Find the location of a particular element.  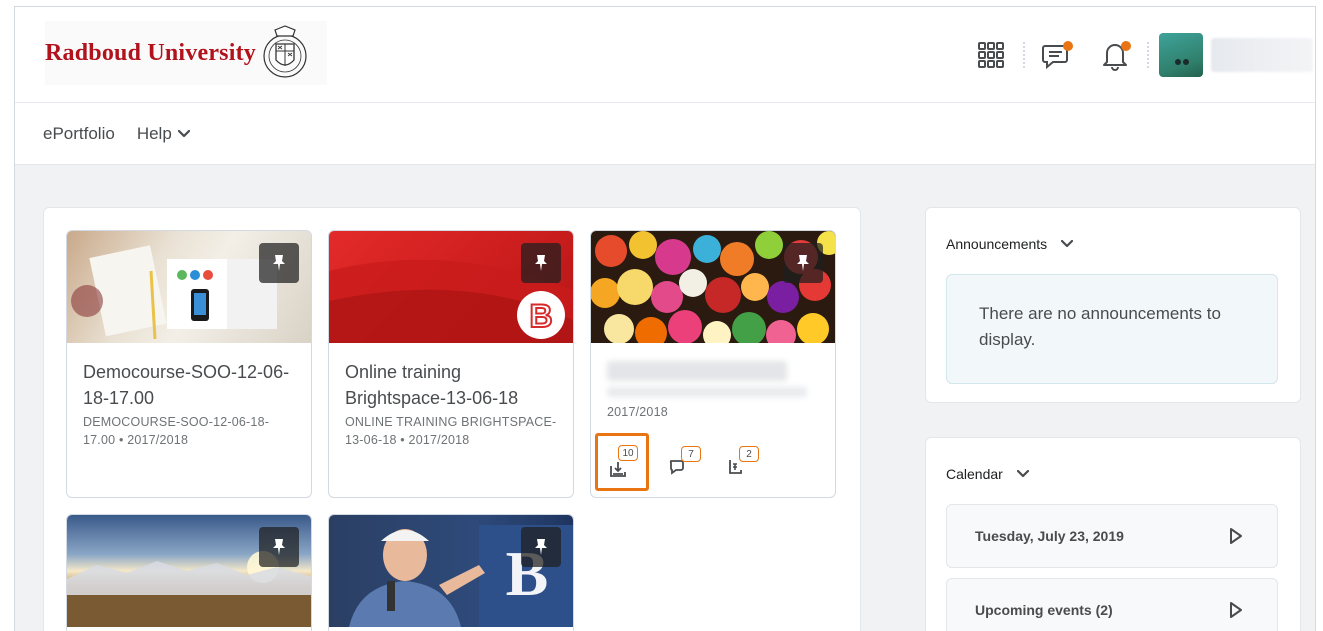

course-title: Online training Brightspace-13-06-18 is located at coordinates (451, 385).